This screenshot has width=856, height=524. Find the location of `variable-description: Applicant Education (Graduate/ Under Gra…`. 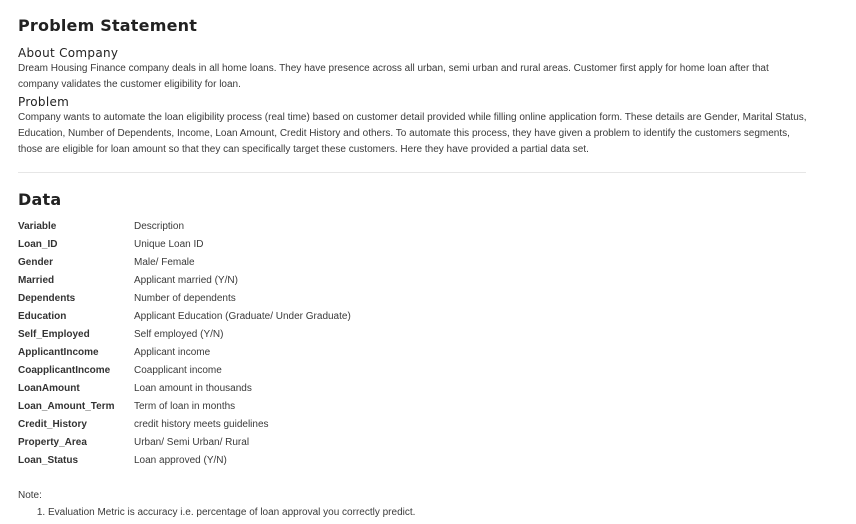

variable-description: Applicant Education (Graduate/ Under Gra… is located at coordinates (242, 316).